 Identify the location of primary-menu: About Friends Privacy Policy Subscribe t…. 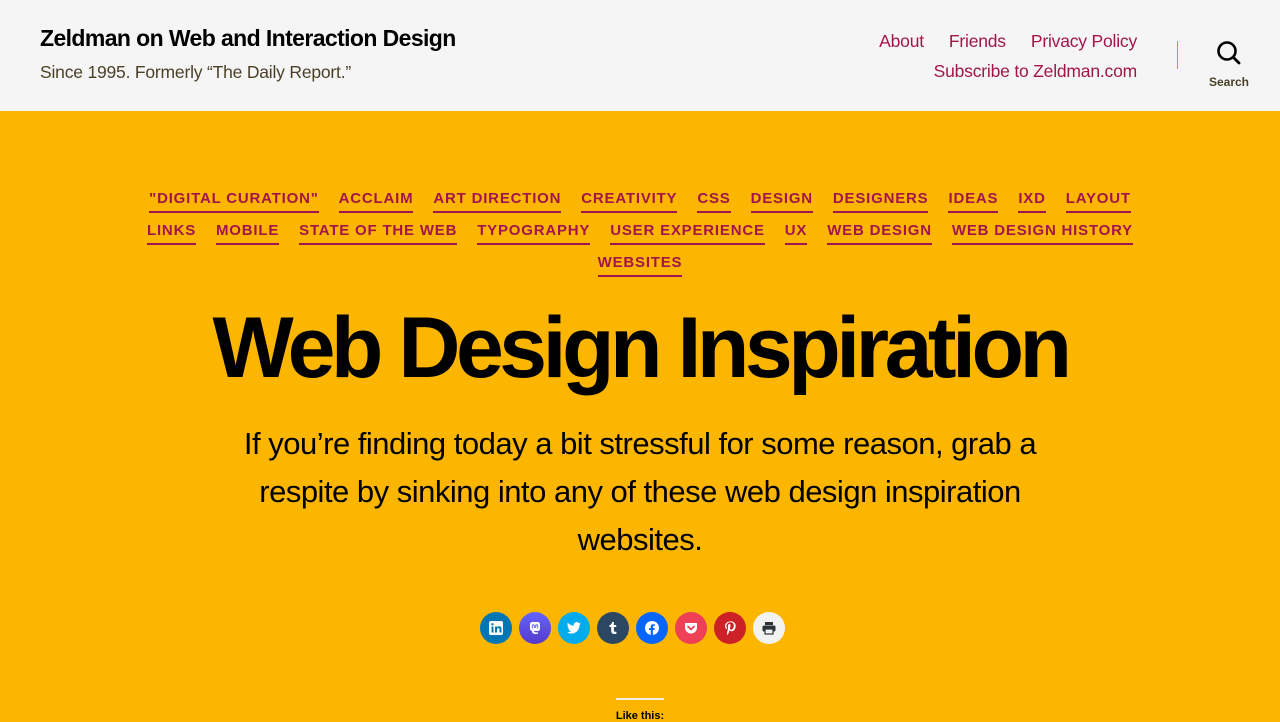
(977, 56).